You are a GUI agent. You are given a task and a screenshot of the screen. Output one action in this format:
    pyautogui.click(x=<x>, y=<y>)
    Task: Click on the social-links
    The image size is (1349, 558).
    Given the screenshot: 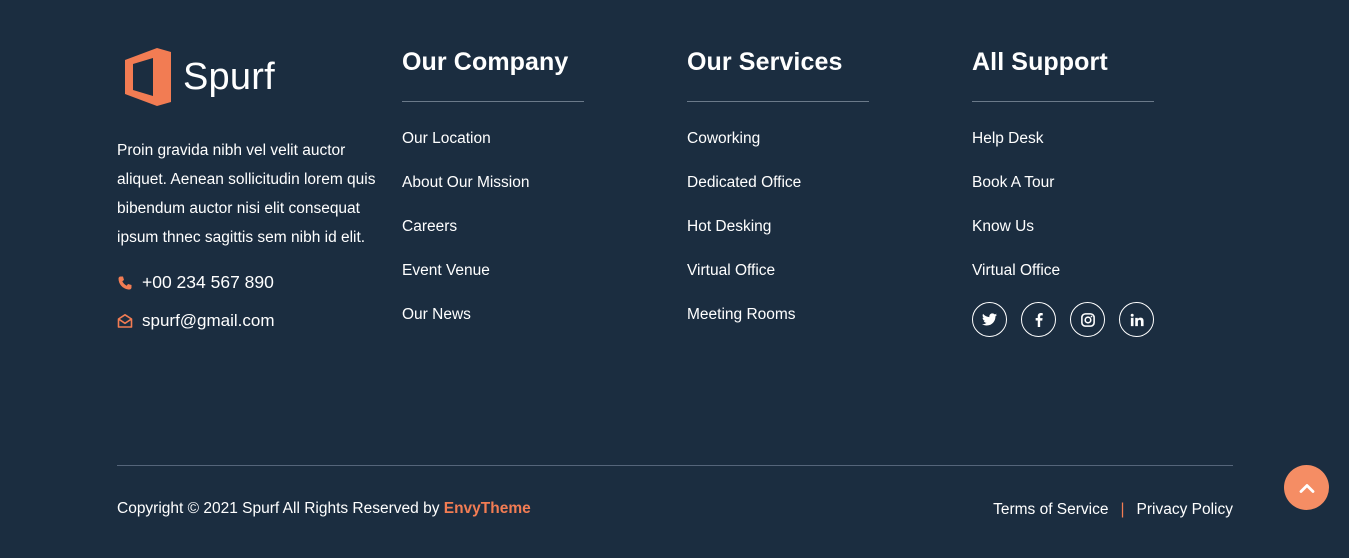 What is the action you would take?
    pyautogui.click(x=1087, y=319)
    